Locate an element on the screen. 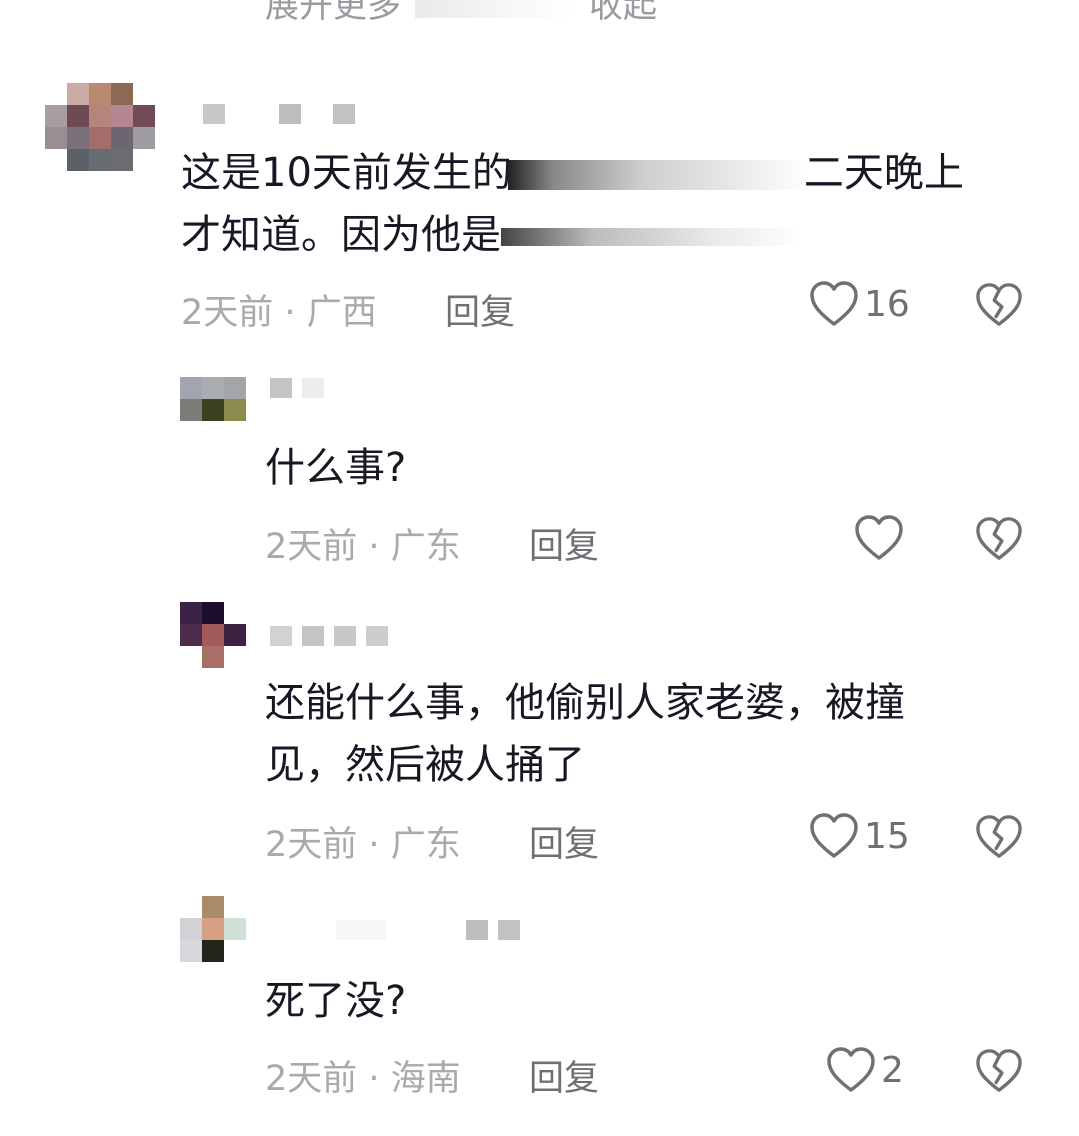  like-button: 2 is located at coordinates (864, 1070).